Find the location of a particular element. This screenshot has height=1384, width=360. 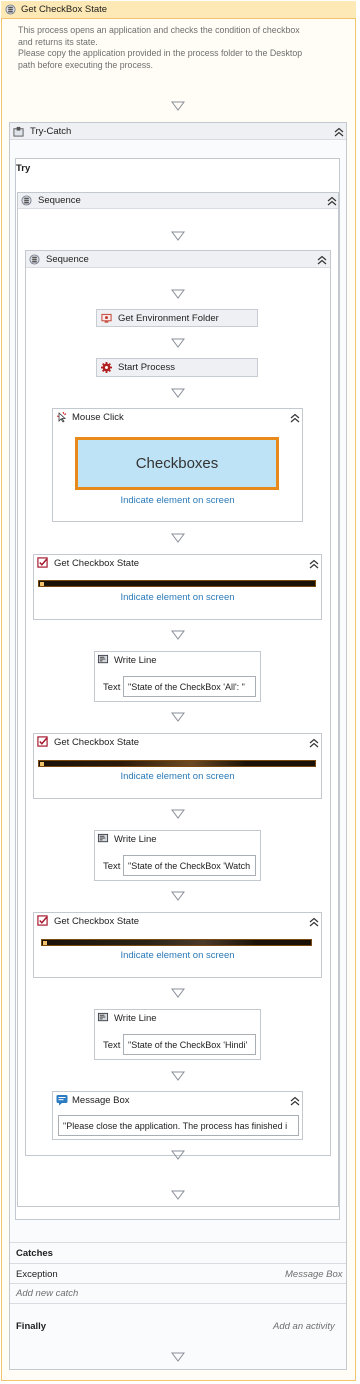

description-line: path before executing the process. is located at coordinates (85, 64).